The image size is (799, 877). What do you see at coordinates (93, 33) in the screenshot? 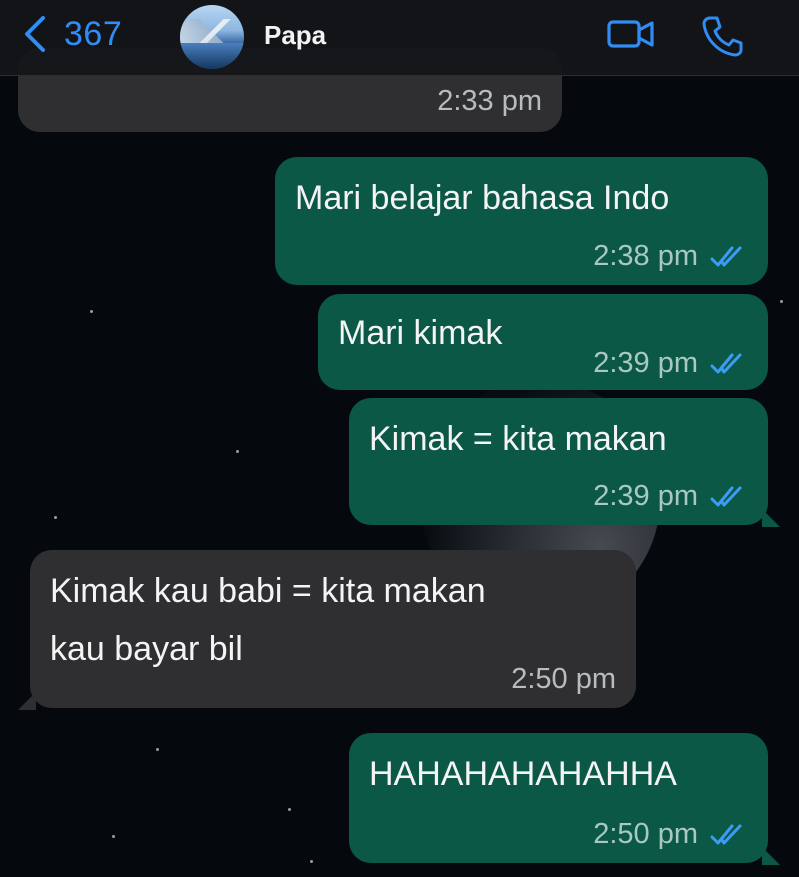
I see `unread-count: 367` at bounding box center [93, 33].